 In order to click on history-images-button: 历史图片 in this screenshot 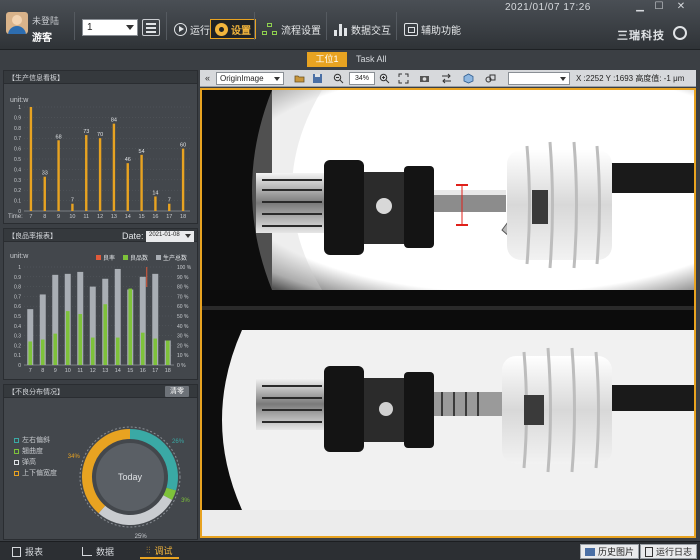, I will do `click(610, 551)`.